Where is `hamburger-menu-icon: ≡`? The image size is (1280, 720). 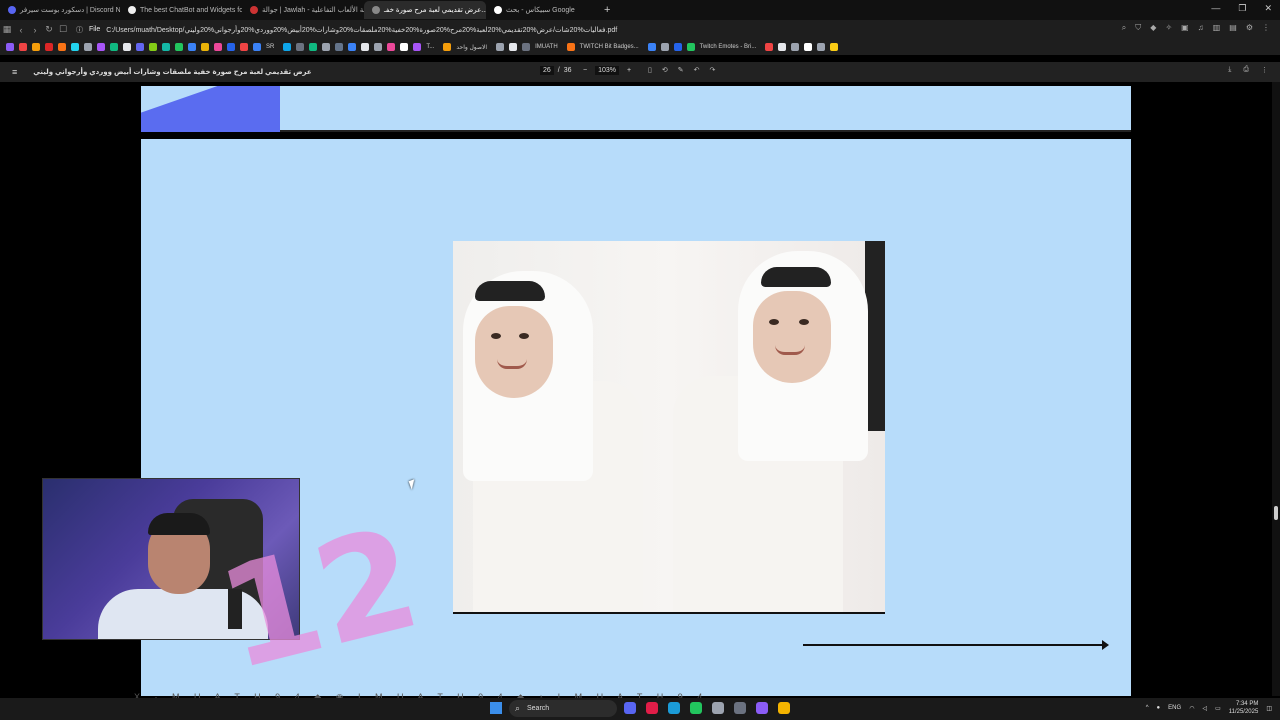
hamburger-menu-icon: ≡ is located at coordinates (14, 72).